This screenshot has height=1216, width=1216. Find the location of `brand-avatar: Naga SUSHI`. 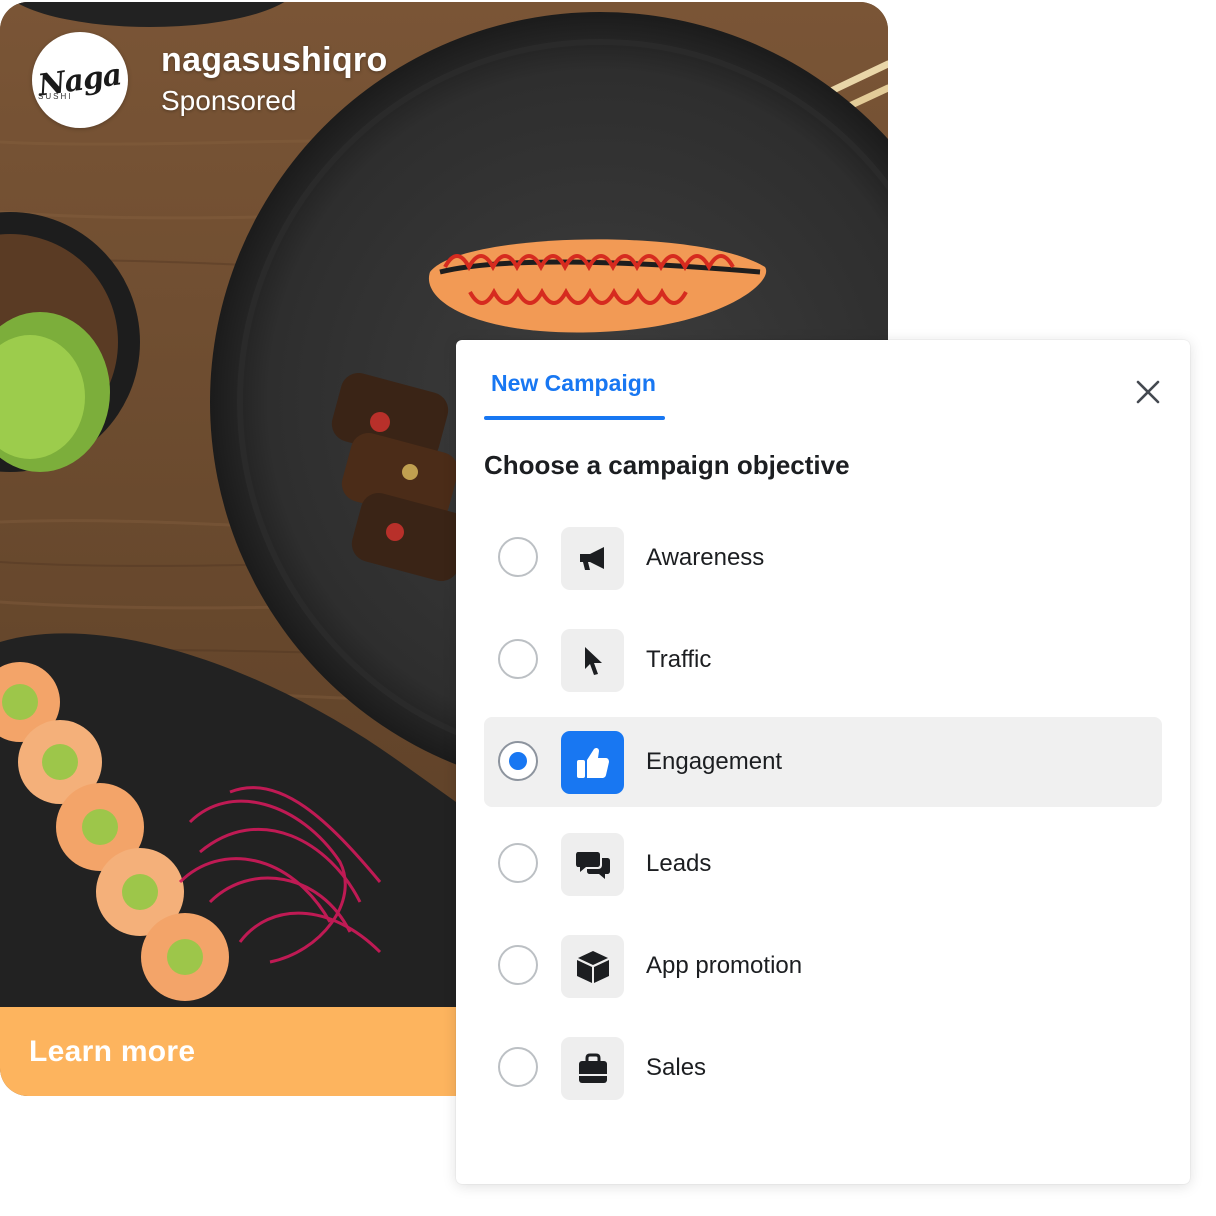

brand-avatar: Naga SUSHI is located at coordinates (80, 80).